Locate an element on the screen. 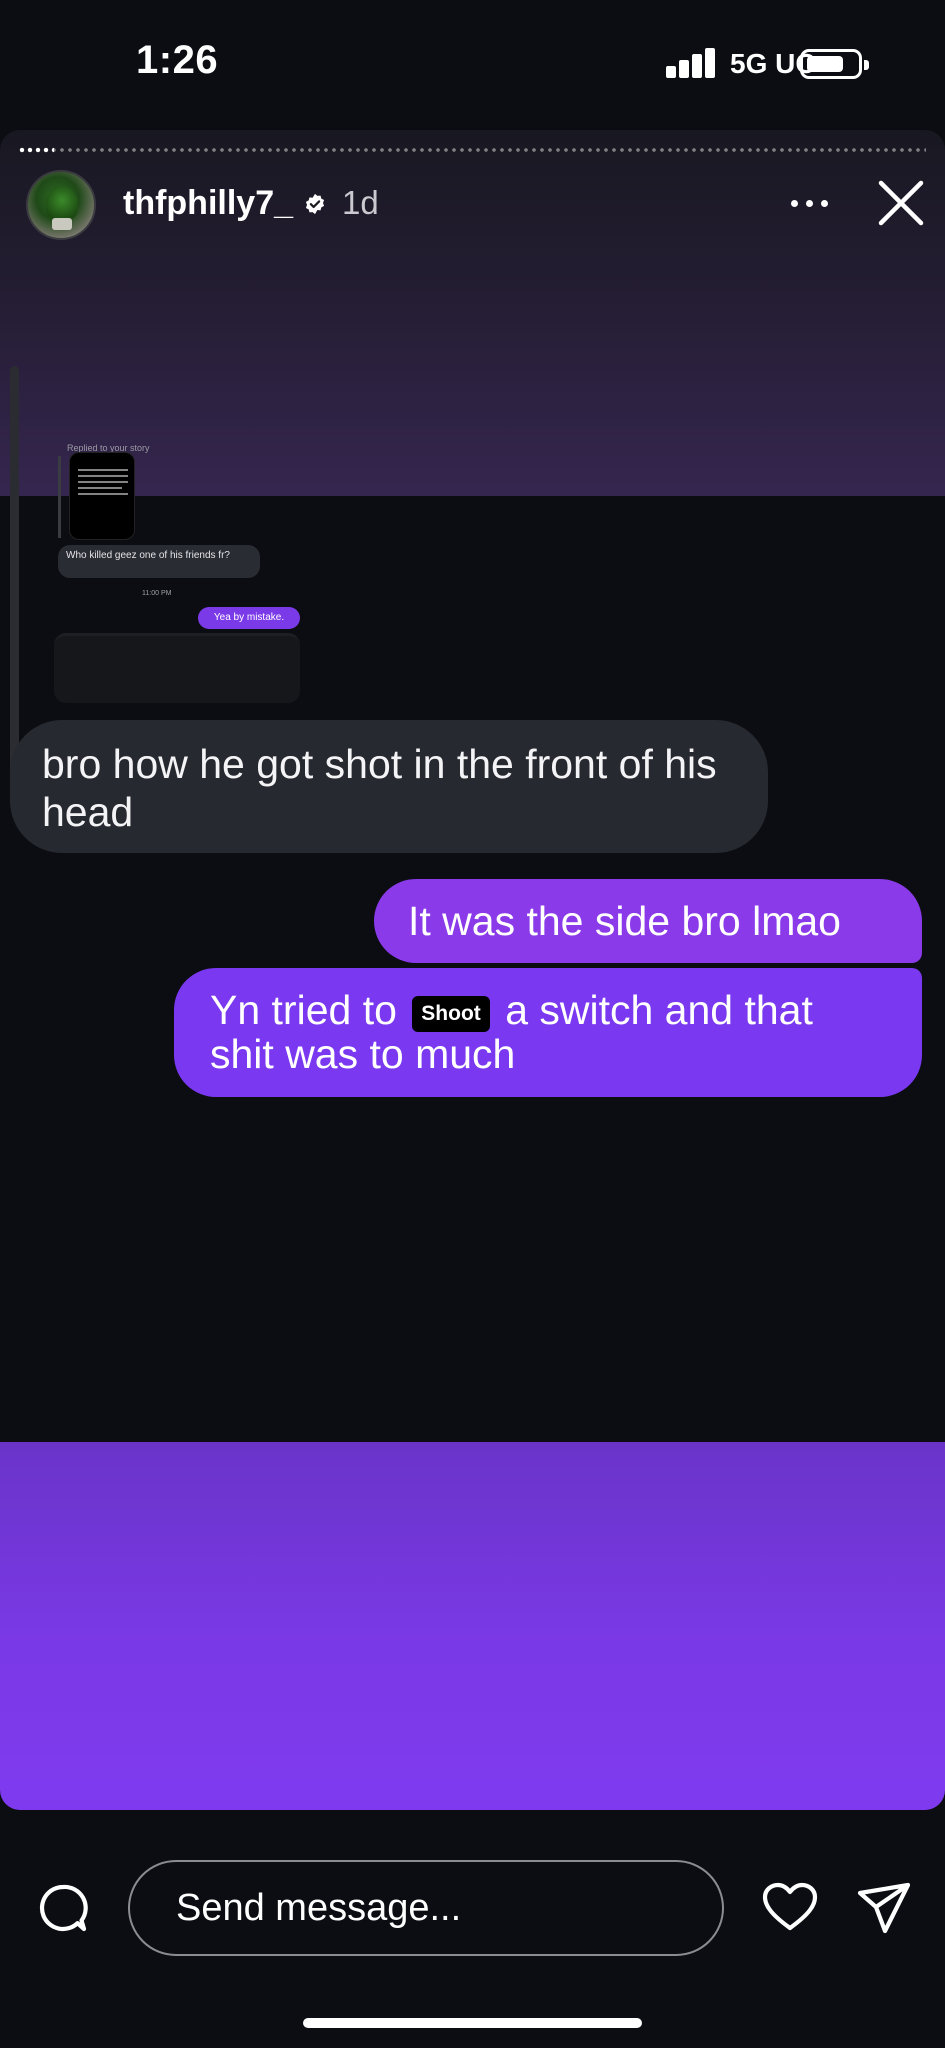 The image size is (945, 2048). chat-bubble-icon is located at coordinates (63, 1908).